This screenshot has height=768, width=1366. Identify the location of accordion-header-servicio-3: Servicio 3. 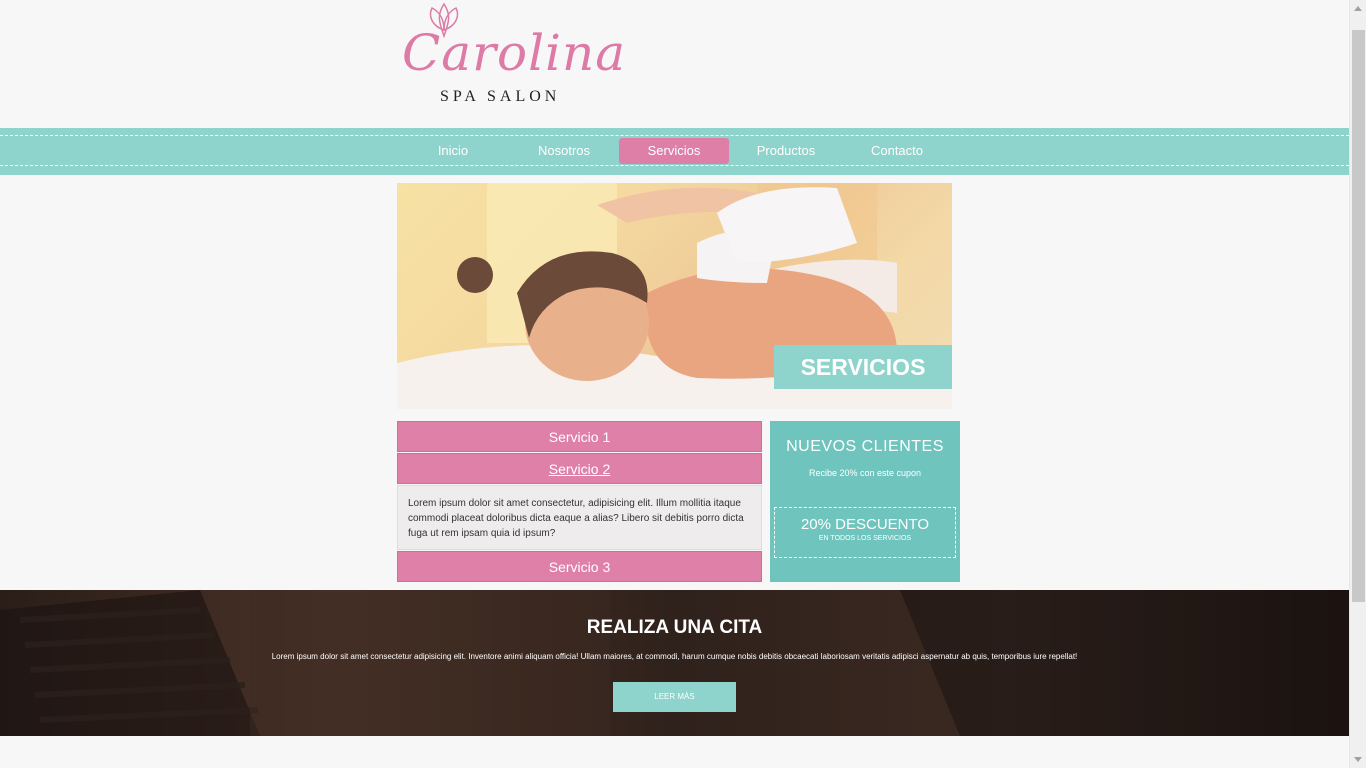
(579, 566).